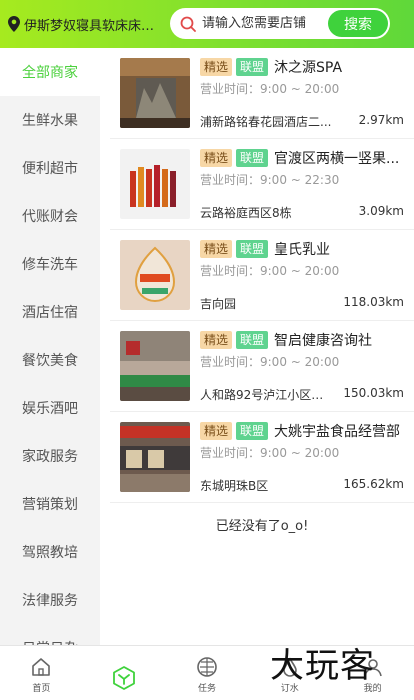  What do you see at coordinates (270, 180) in the screenshot?
I see `shop-hours: 营业时间：9:00 ~ 22:30` at bounding box center [270, 180].